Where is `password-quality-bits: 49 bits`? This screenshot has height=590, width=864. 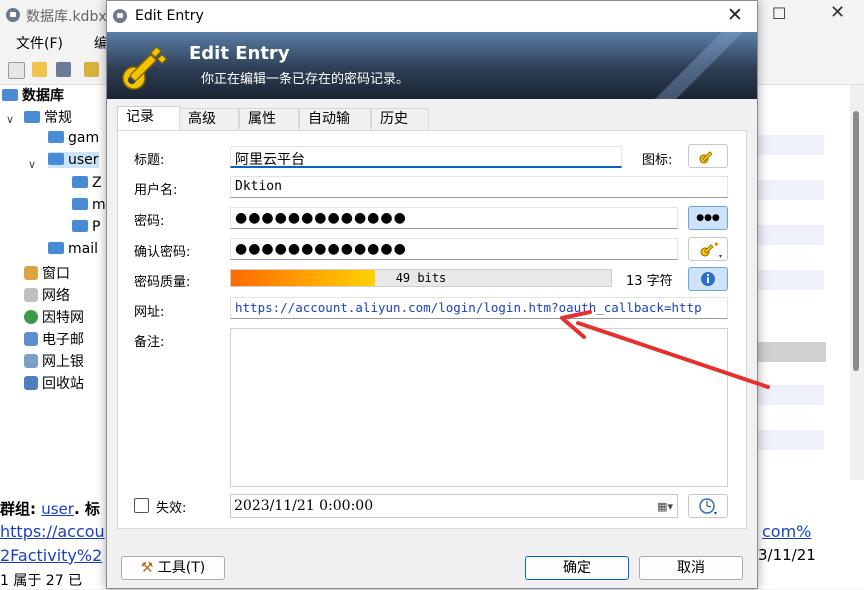
password-quality-bits: 49 bits is located at coordinates (421, 278).